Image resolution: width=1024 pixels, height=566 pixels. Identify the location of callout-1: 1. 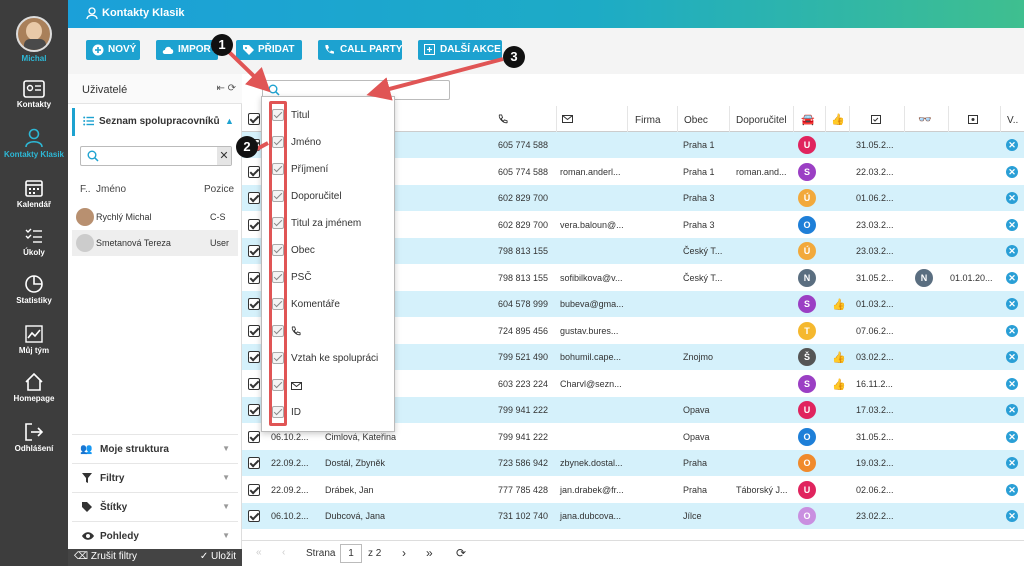
(222, 45).